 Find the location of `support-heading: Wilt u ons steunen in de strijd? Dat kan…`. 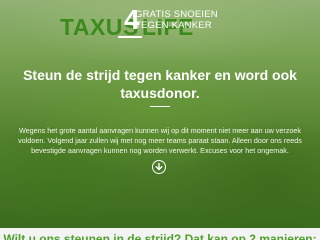

support-heading: Wilt u ons steunen in de strijd? Dat kan… is located at coordinates (160, 236).